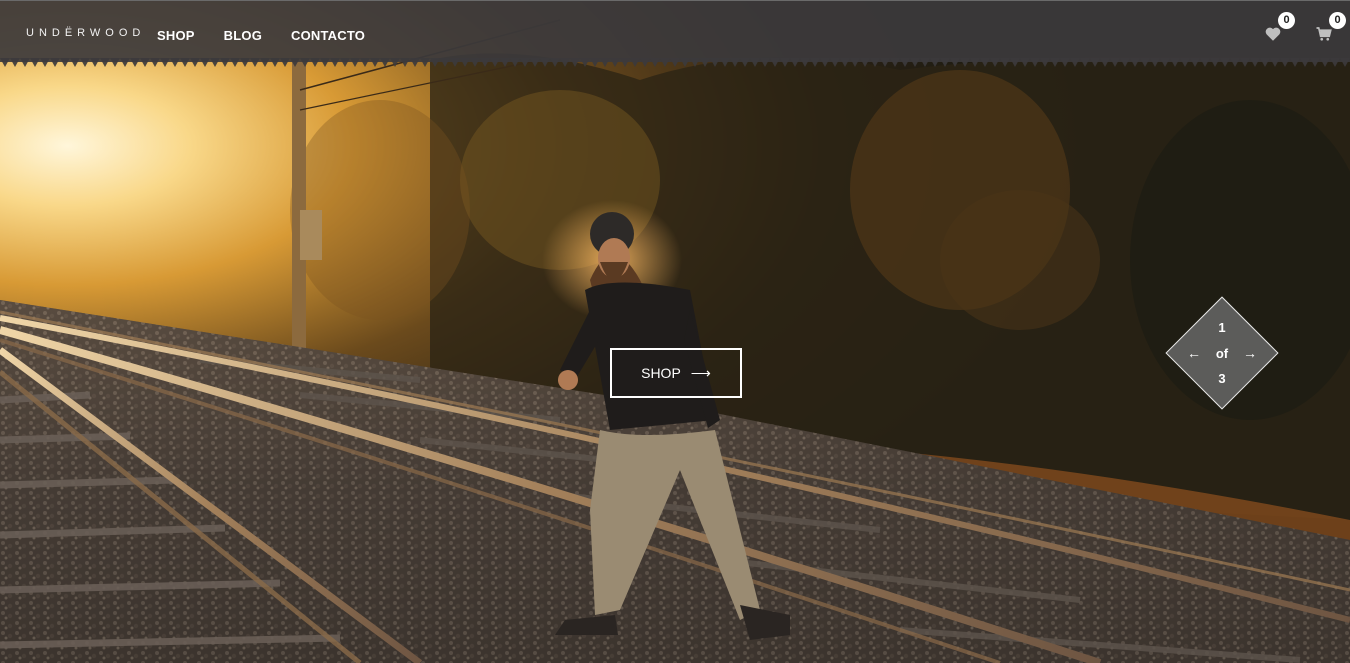 The height and width of the screenshot is (663, 1350). What do you see at coordinates (700, 372) in the screenshot?
I see `arrow-right-icon: ⟶` at bounding box center [700, 372].